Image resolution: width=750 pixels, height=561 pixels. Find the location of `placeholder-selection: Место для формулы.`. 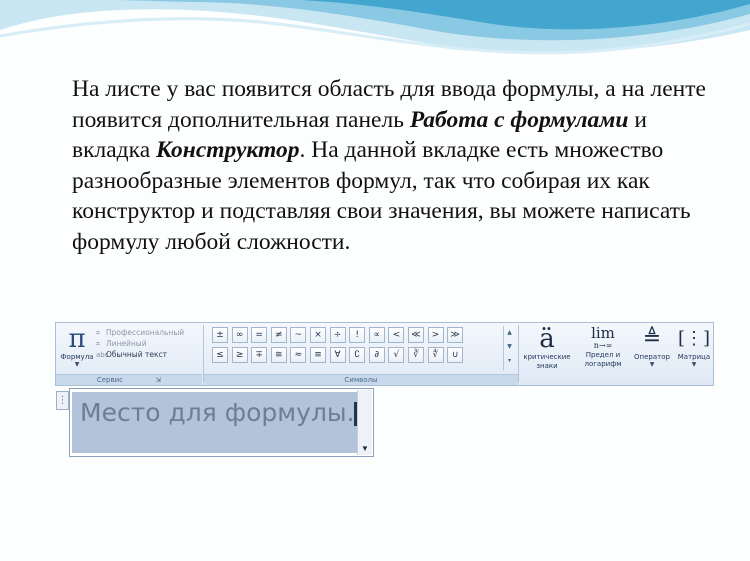

placeholder-selection: Место для формулы. is located at coordinates (215, 422).